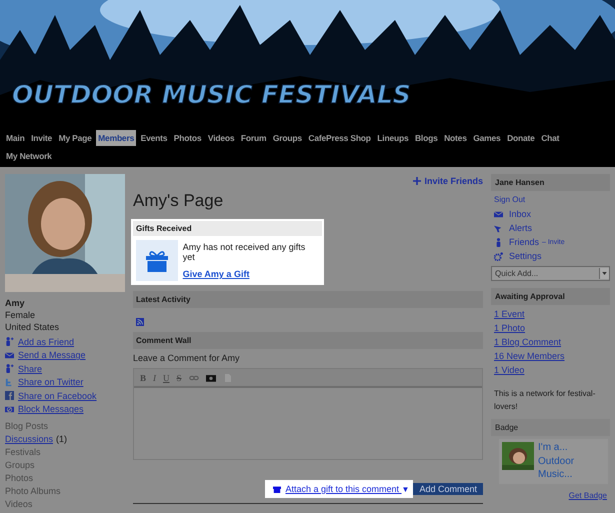  I want to click on profile-name: Amy, so click(15, 303).